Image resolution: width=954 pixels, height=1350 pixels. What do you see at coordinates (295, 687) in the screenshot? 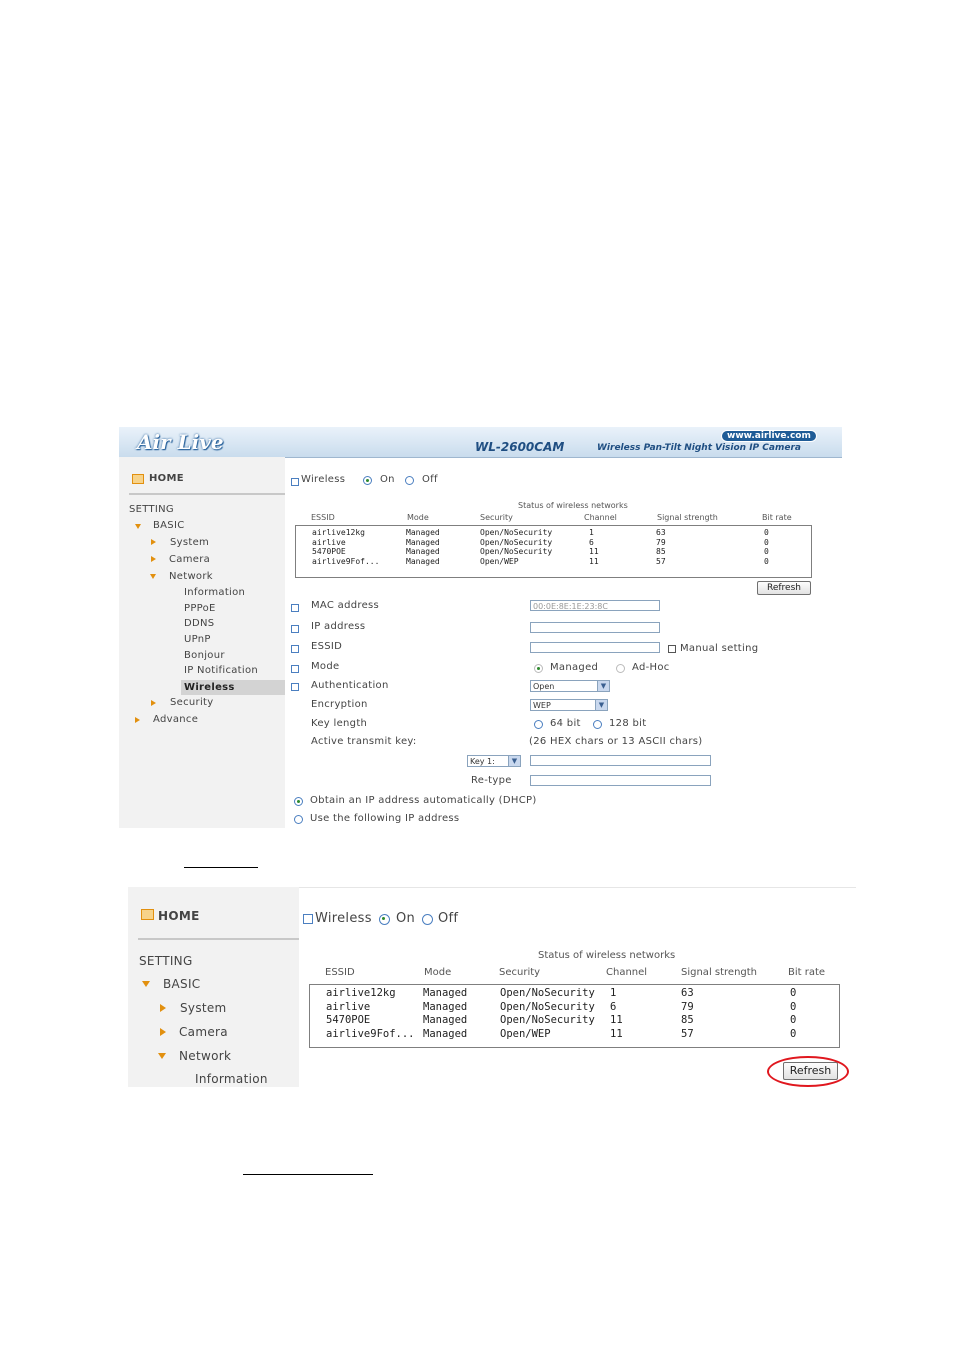
I see `auth-checkbox` at bounding box center [295, 687].